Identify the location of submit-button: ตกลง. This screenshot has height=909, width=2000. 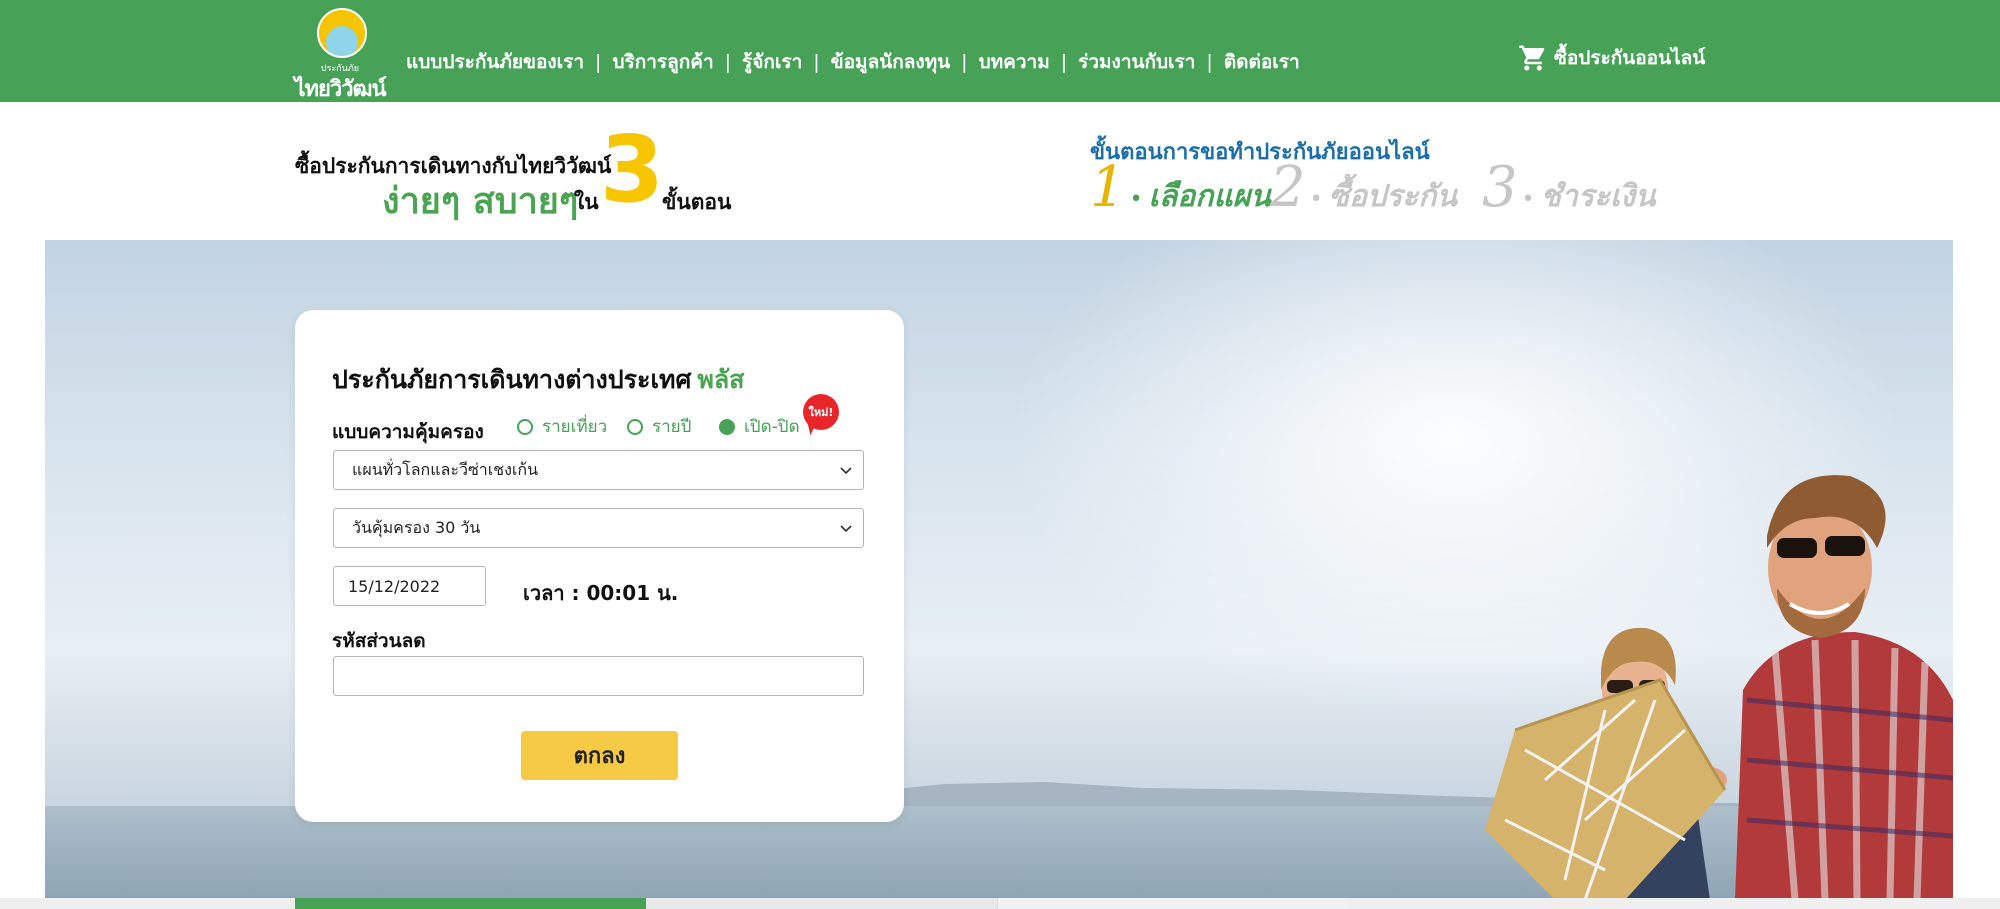
(599, 755).